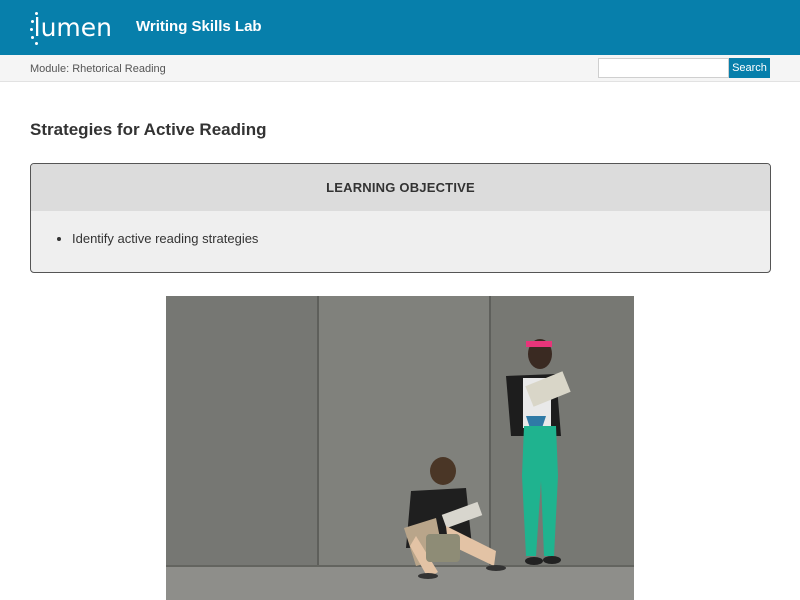 Image resolution: width=800 pixels, height=600 pixels. What do you see at coordinates (400, 187) in the screenshot?
I see `learning-objective-heading: LEARNING OBJECTIVE` at bounding box center [400, 187].